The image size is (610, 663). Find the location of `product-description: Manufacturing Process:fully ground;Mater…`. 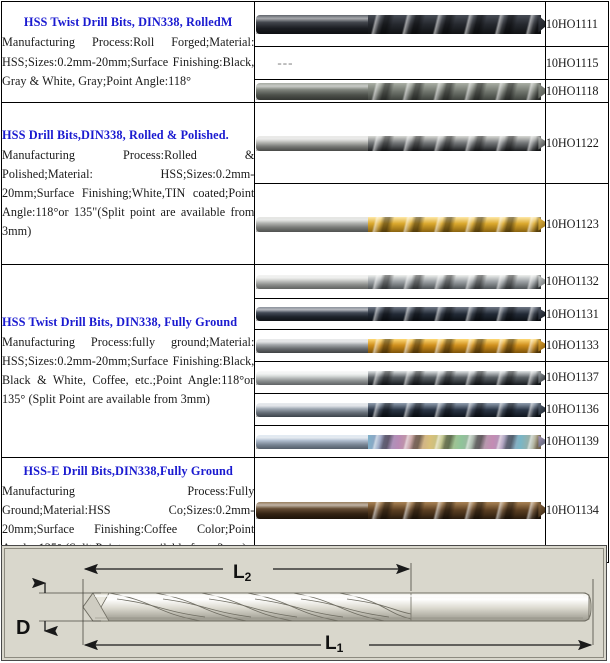

product-description: Manufacturing Process:fully ground;Mater… is located at coordinates (128, 370).